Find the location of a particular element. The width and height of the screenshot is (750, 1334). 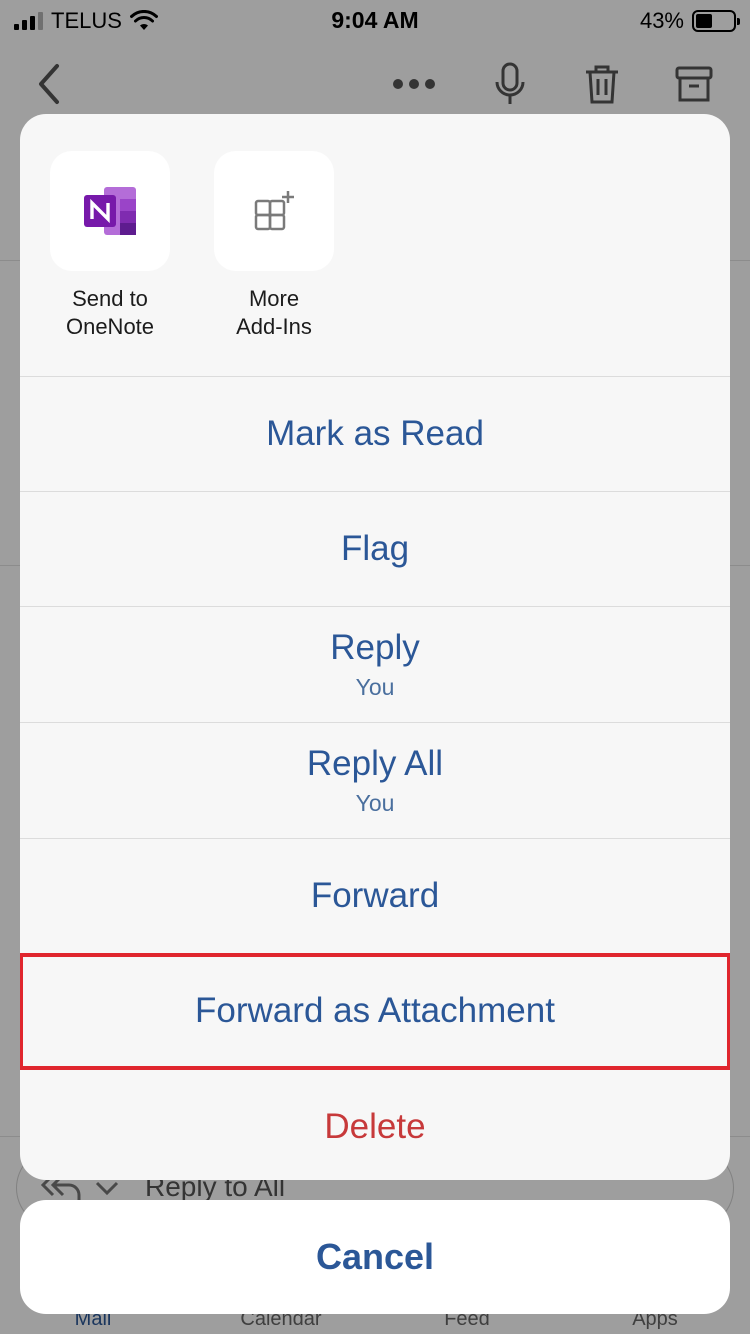

action-label: Reply is located at coordinates (375, 647).